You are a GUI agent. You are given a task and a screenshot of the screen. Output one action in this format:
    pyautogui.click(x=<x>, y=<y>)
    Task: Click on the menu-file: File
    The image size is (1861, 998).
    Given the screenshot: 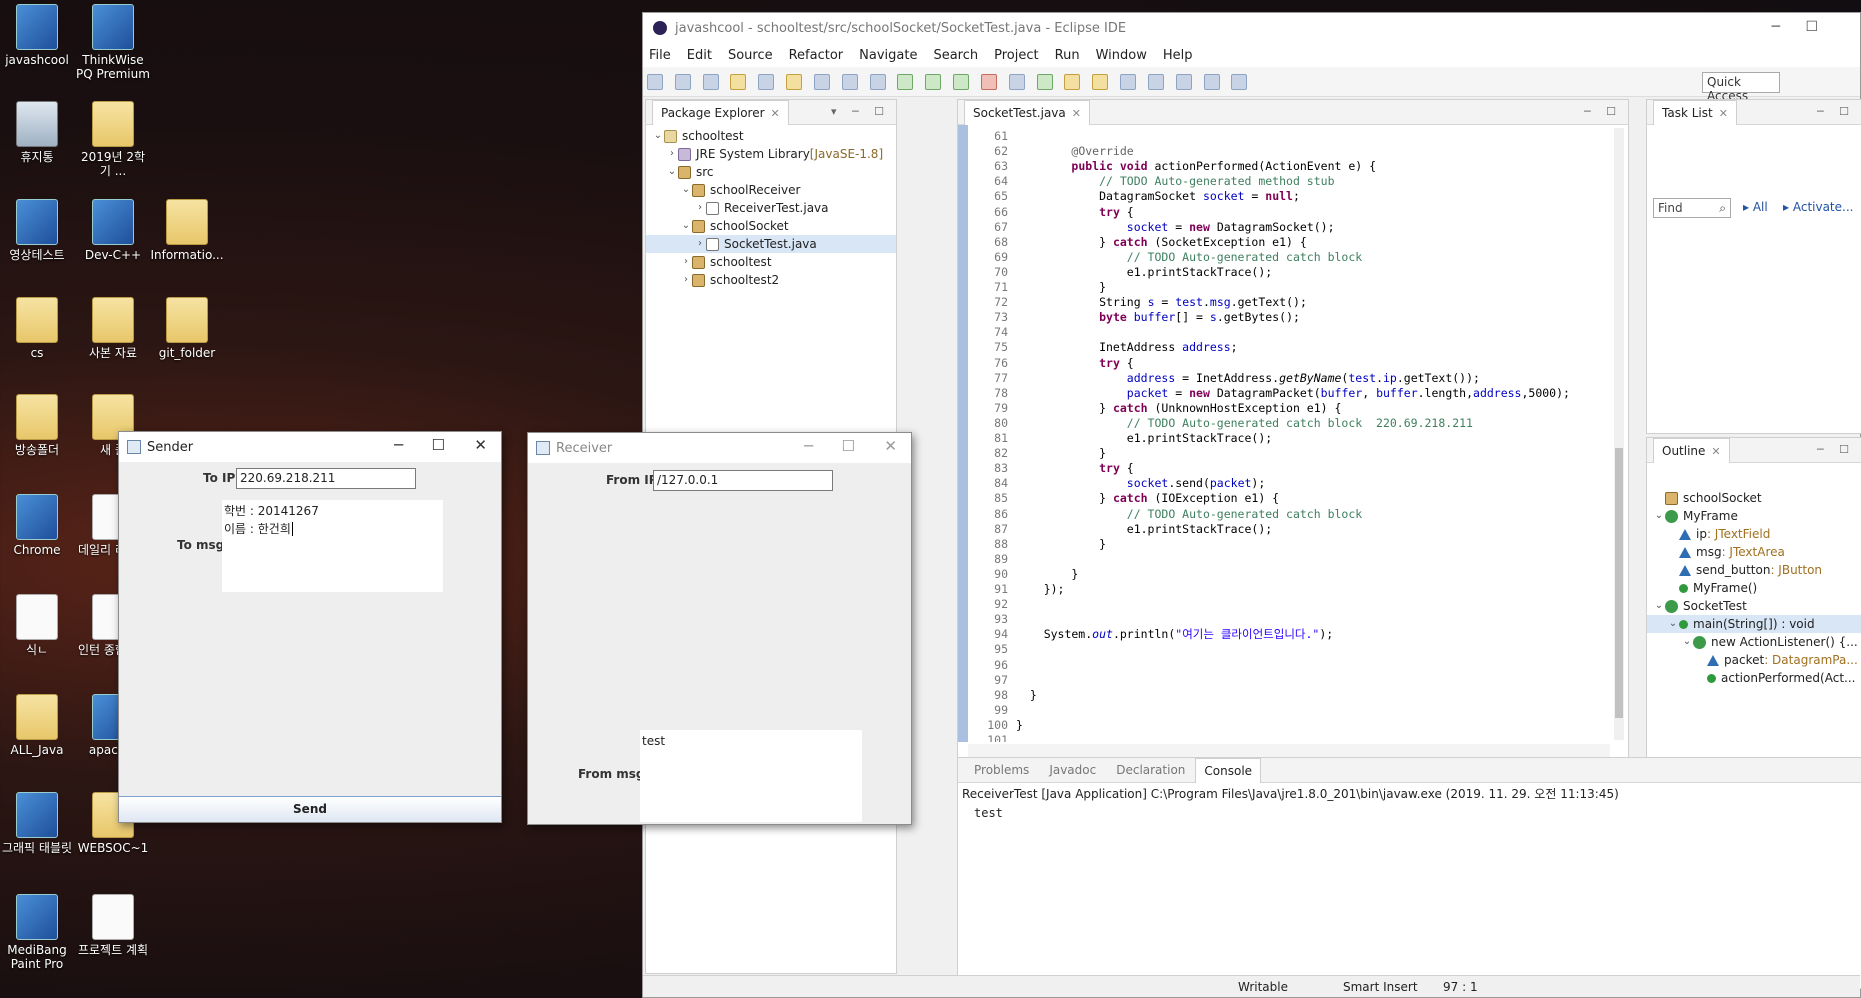 What is the action you would take?
    pyautogui.click(x=660, y=55)
    